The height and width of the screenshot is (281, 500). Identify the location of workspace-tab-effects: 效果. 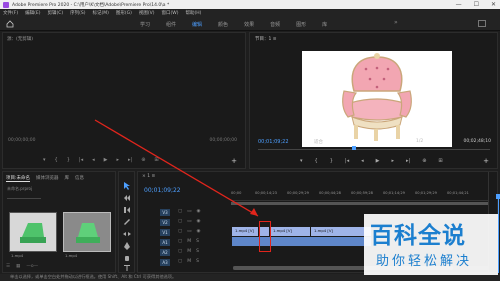
(249, 24).